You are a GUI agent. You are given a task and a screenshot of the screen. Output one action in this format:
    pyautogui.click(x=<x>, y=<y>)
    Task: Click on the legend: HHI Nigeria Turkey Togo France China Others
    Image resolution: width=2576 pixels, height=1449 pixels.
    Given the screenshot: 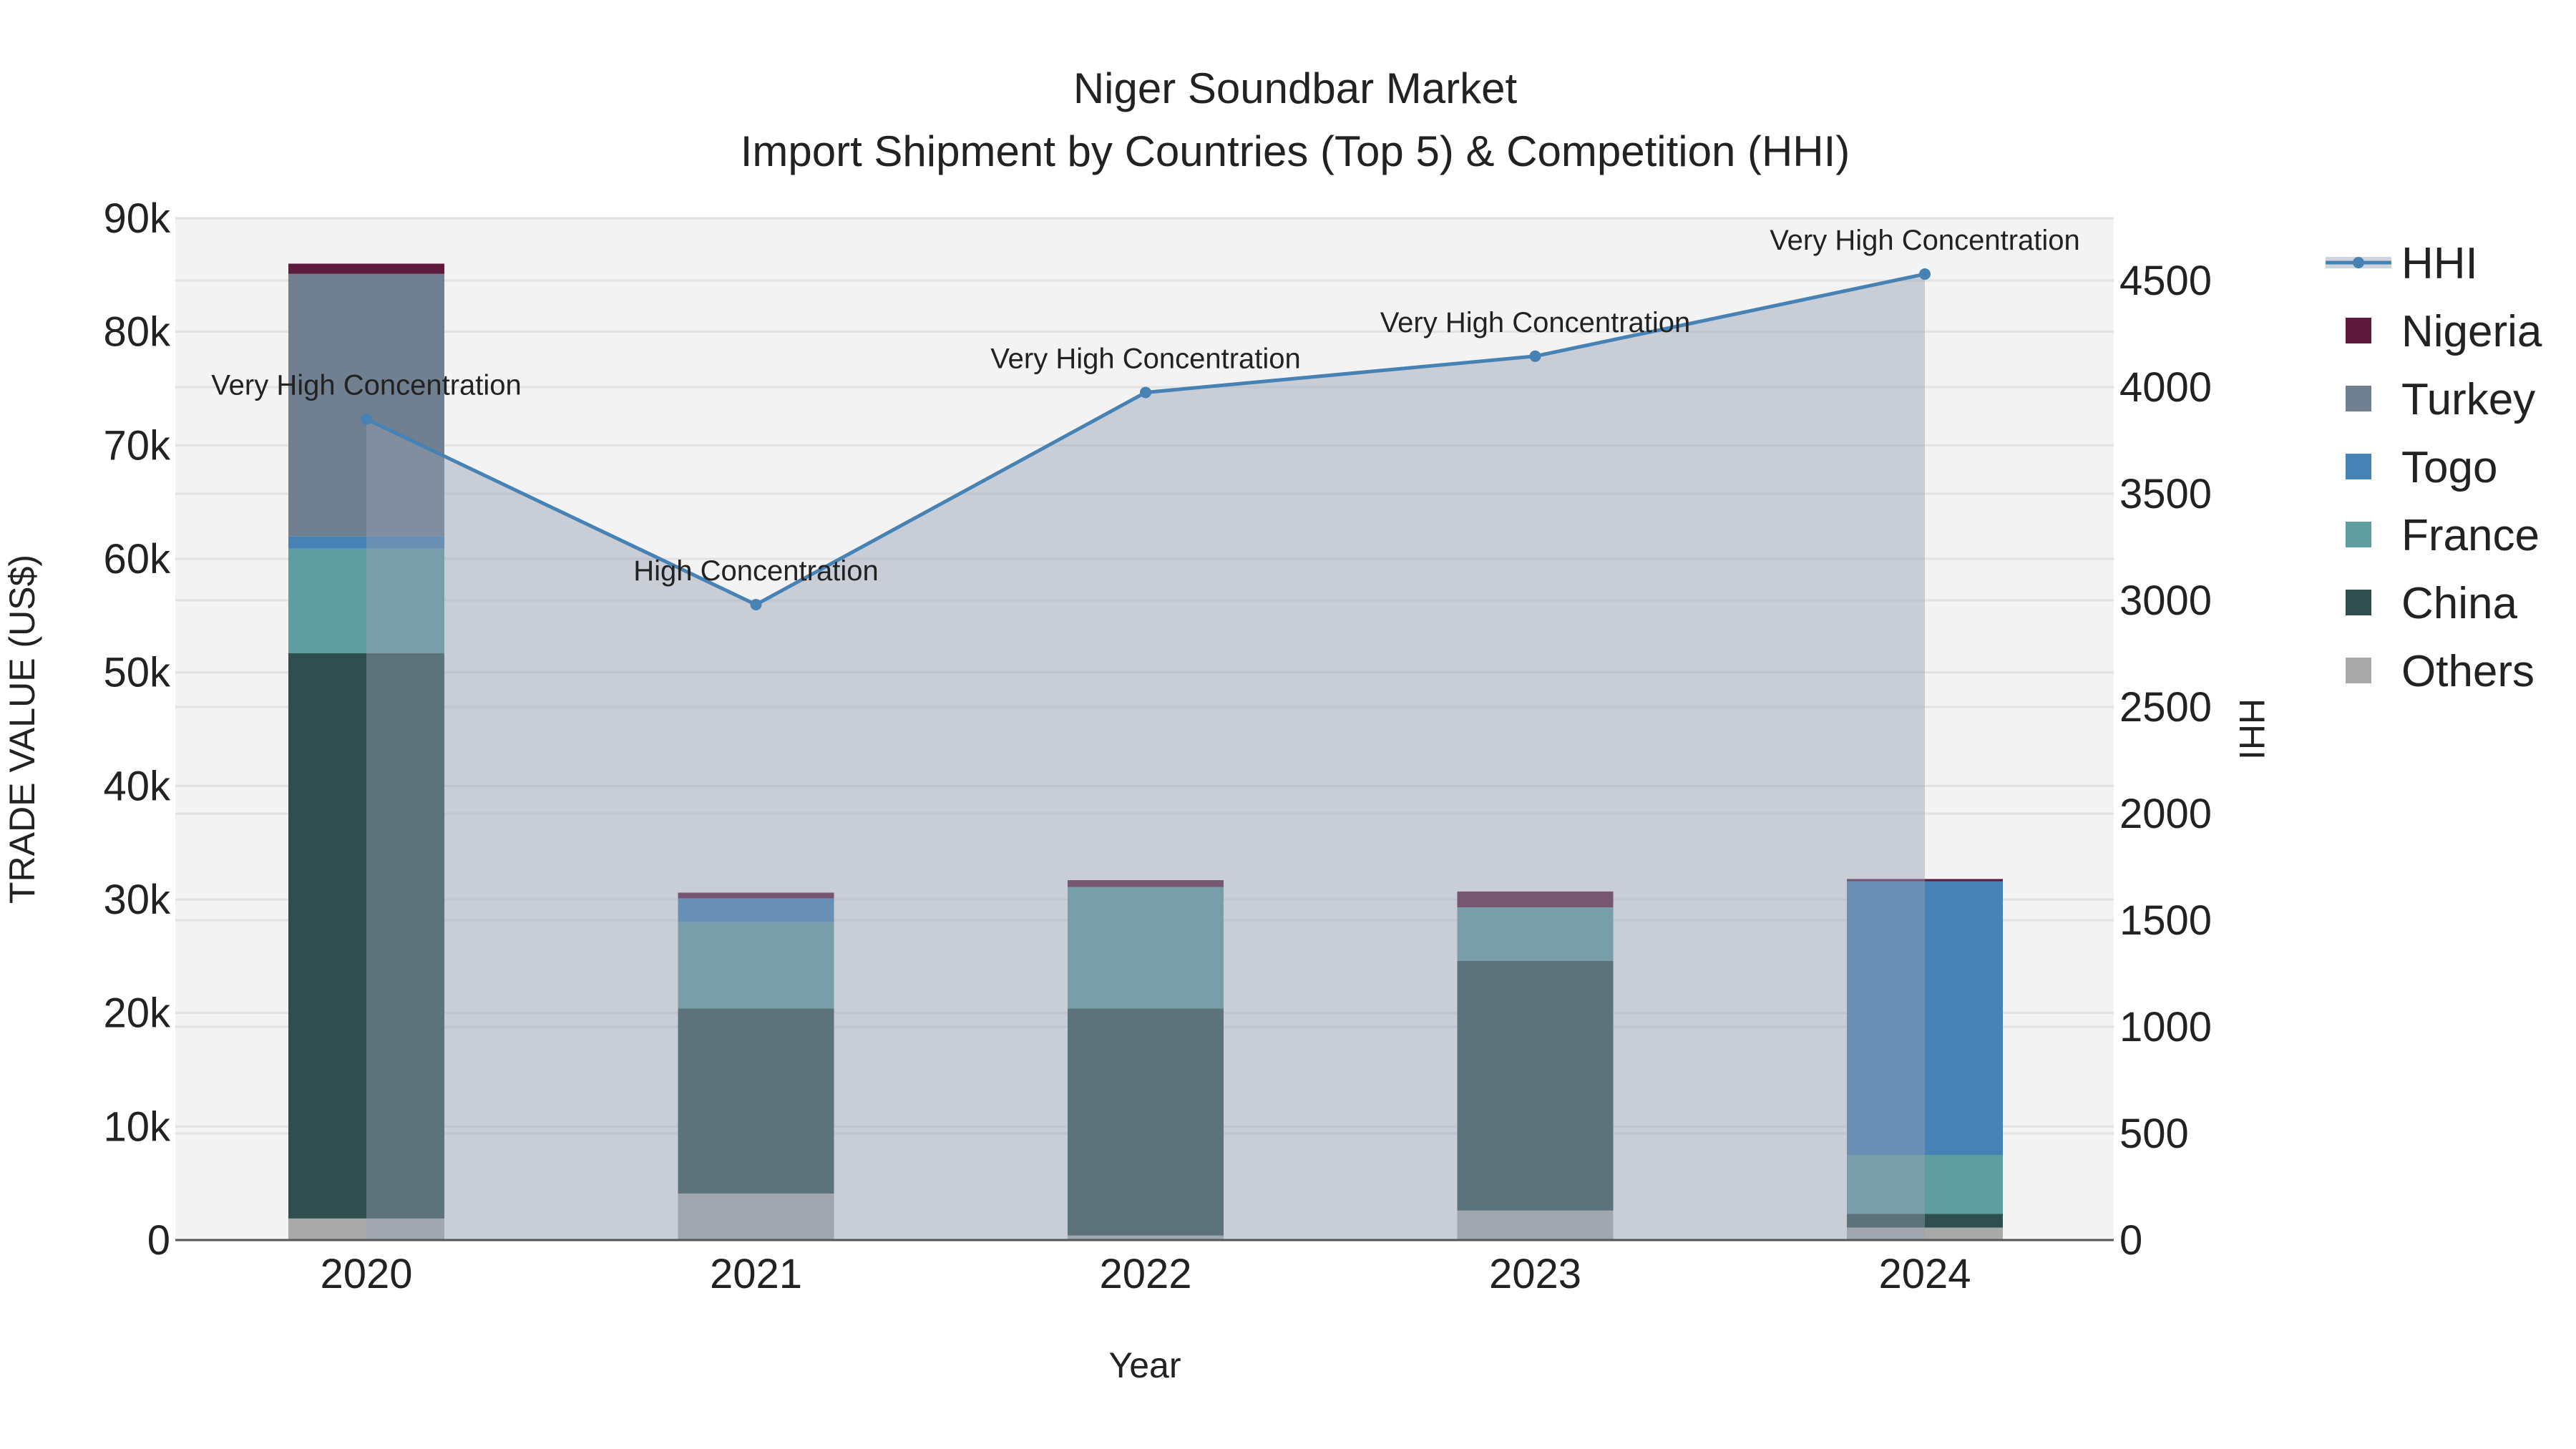 What is the action you would take?
    pyautogui.click(x=2434, y=467)
    